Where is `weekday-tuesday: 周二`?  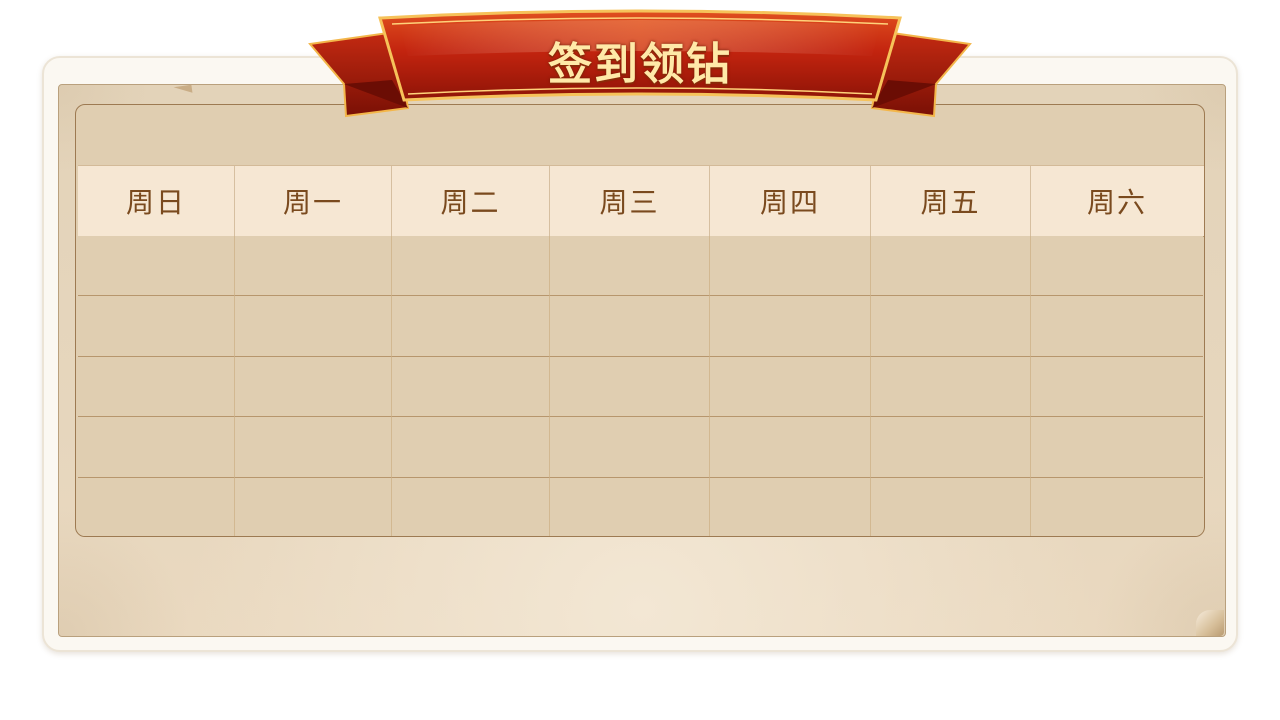 weekday-tuesday: 周二 is located at coordinates (471, 201).